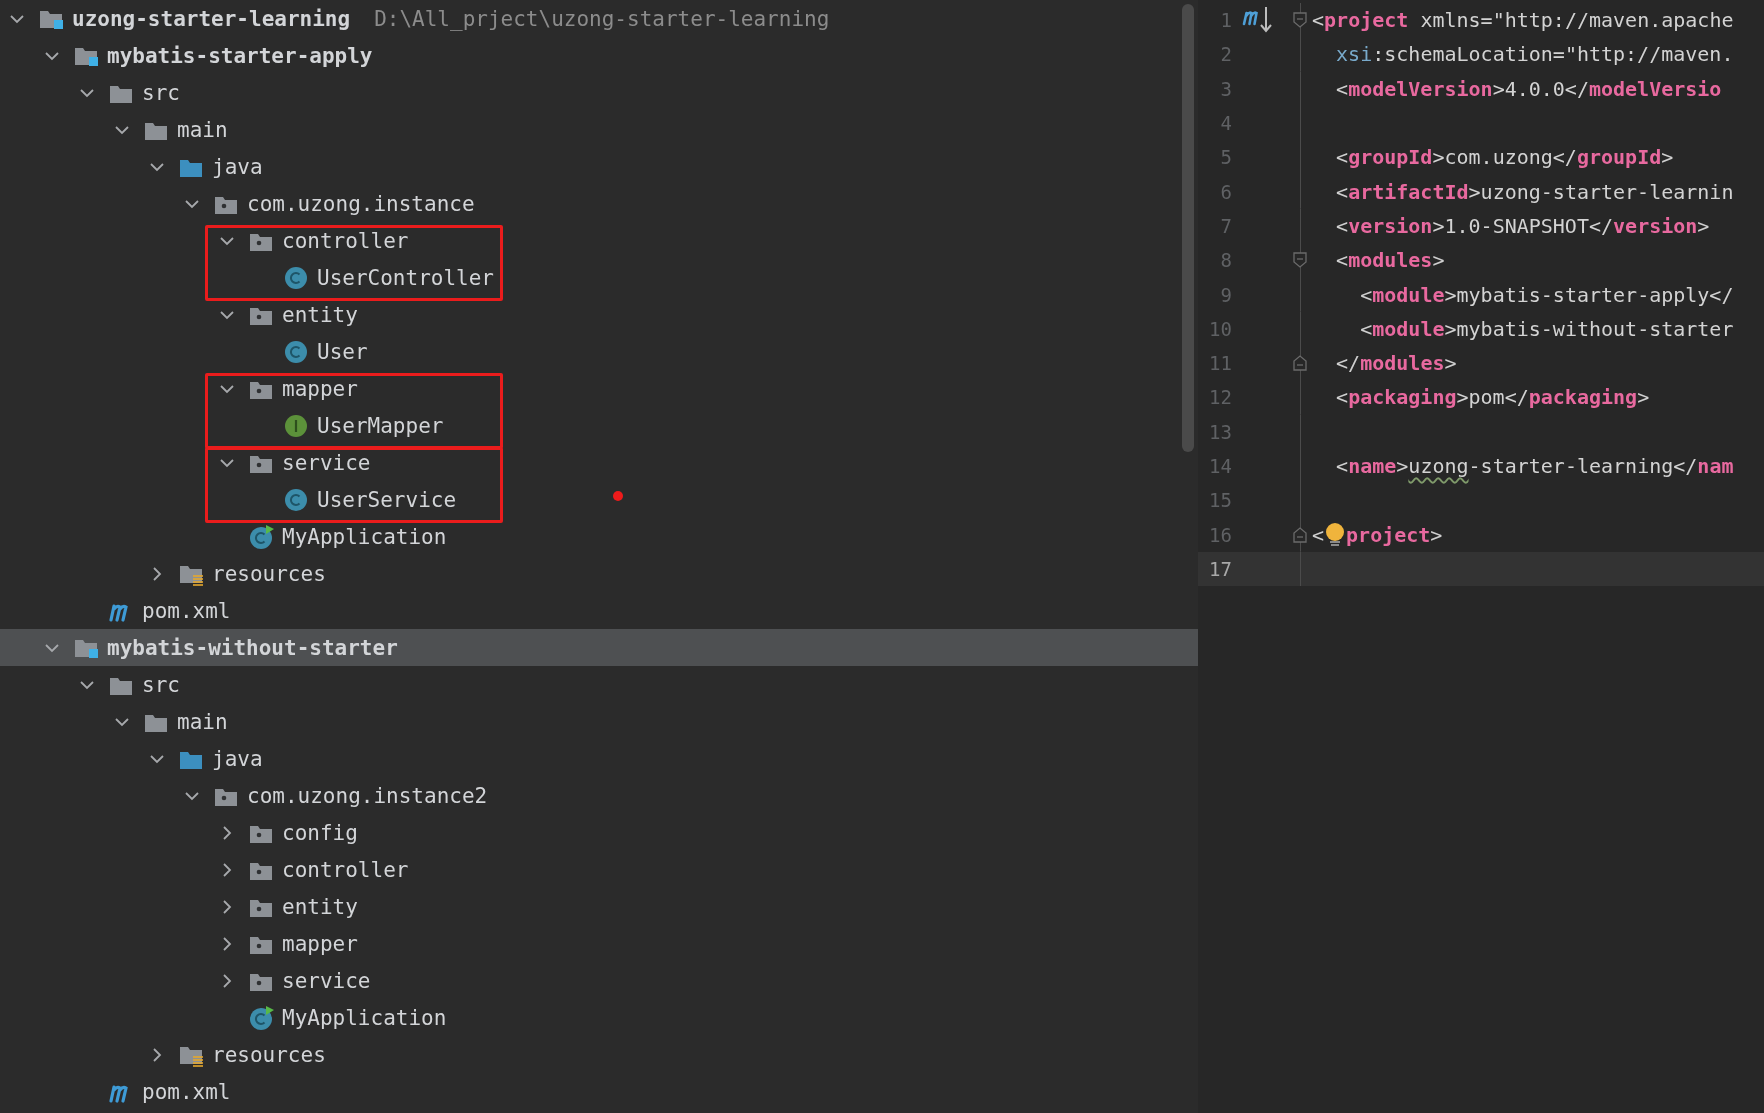 This screenshot has height=1113, width=1764. Describe the element at coordinates (599, 203) in the screenshot. I see `tree-row: com.uzong.instance` at that location.